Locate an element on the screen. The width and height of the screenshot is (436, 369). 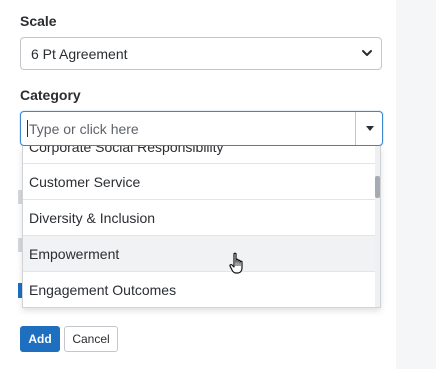
category-input: Type or click here is located at coordinates (190, 128).